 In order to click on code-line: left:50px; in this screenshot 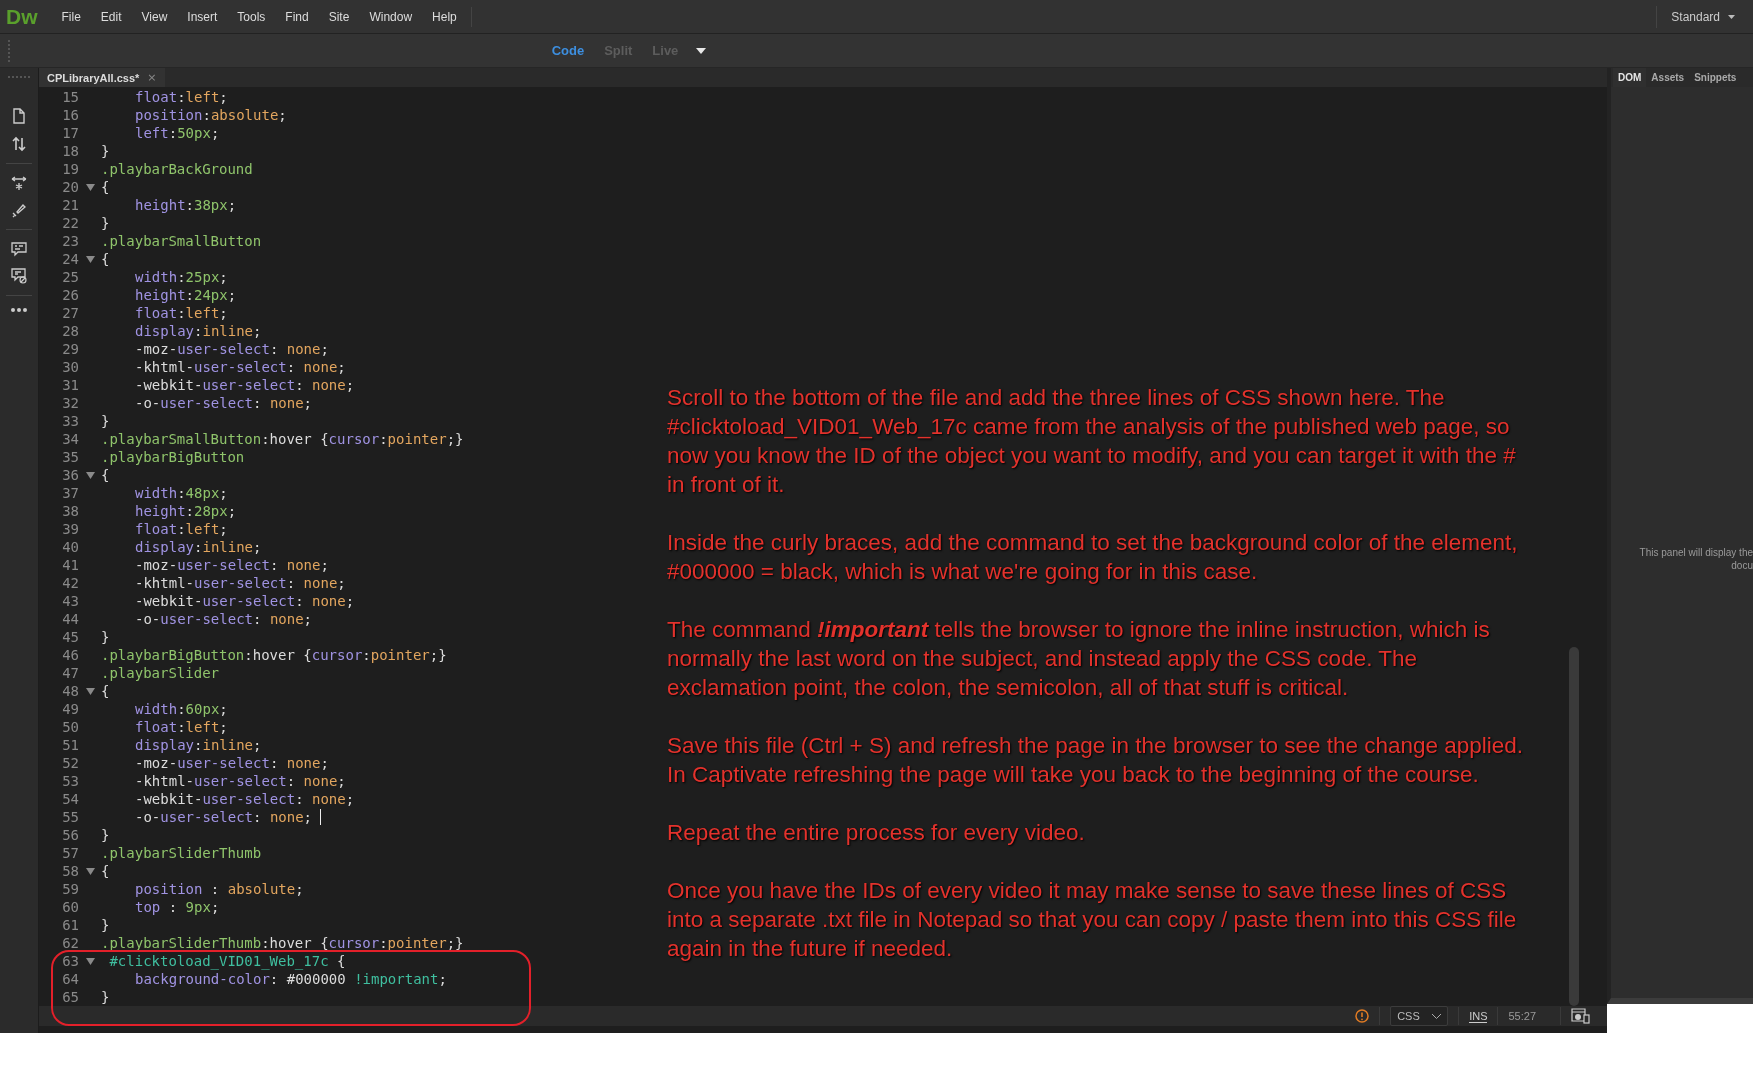, I will do `click(177, 133)`.